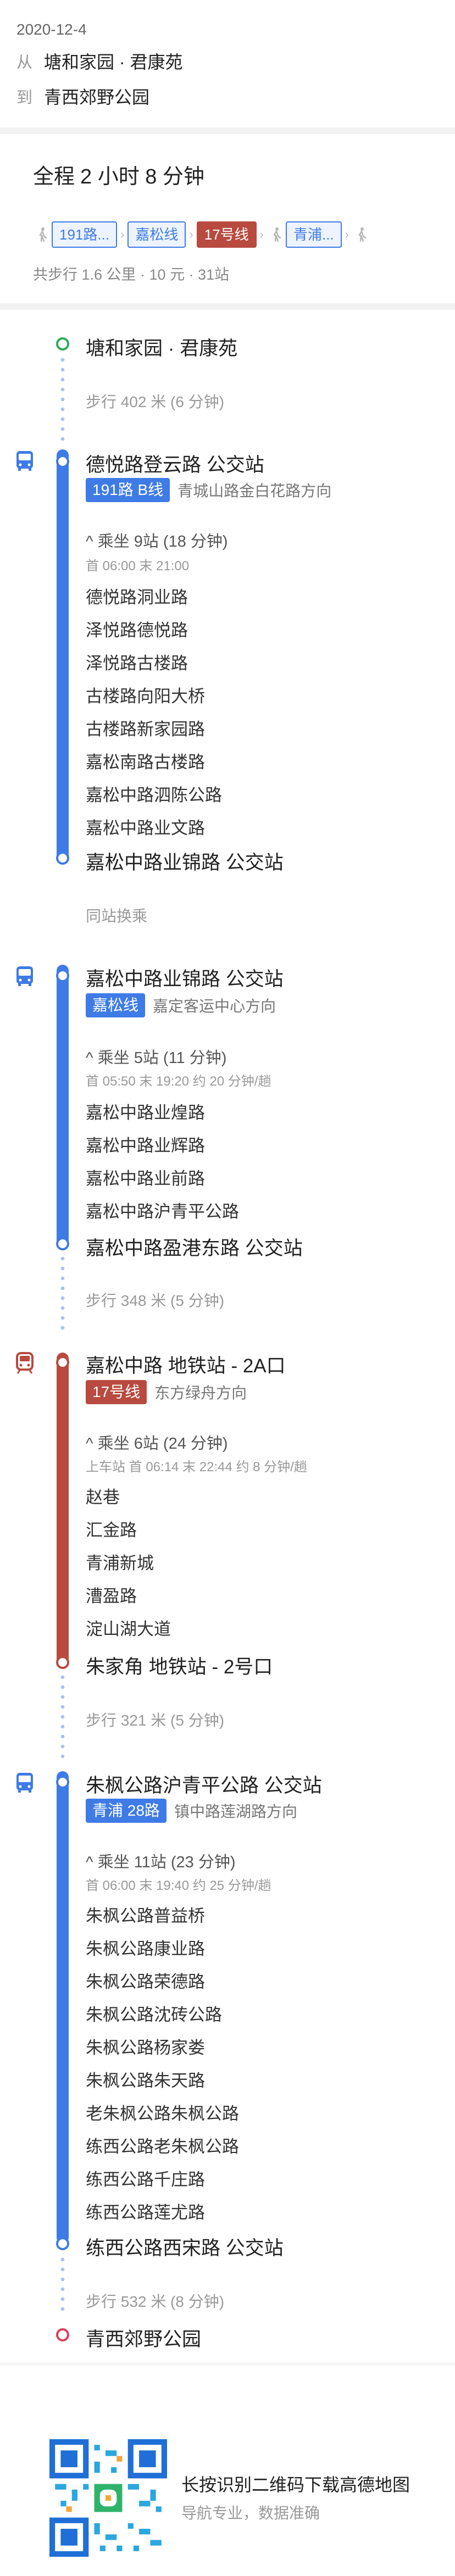 This screenshot has width=455, height=2576. What do you see at coordinates (145, 2047) in the screenshot?
I see `stop-item: 朱枫公路杨家娄` at bounding box center [145, 2047].